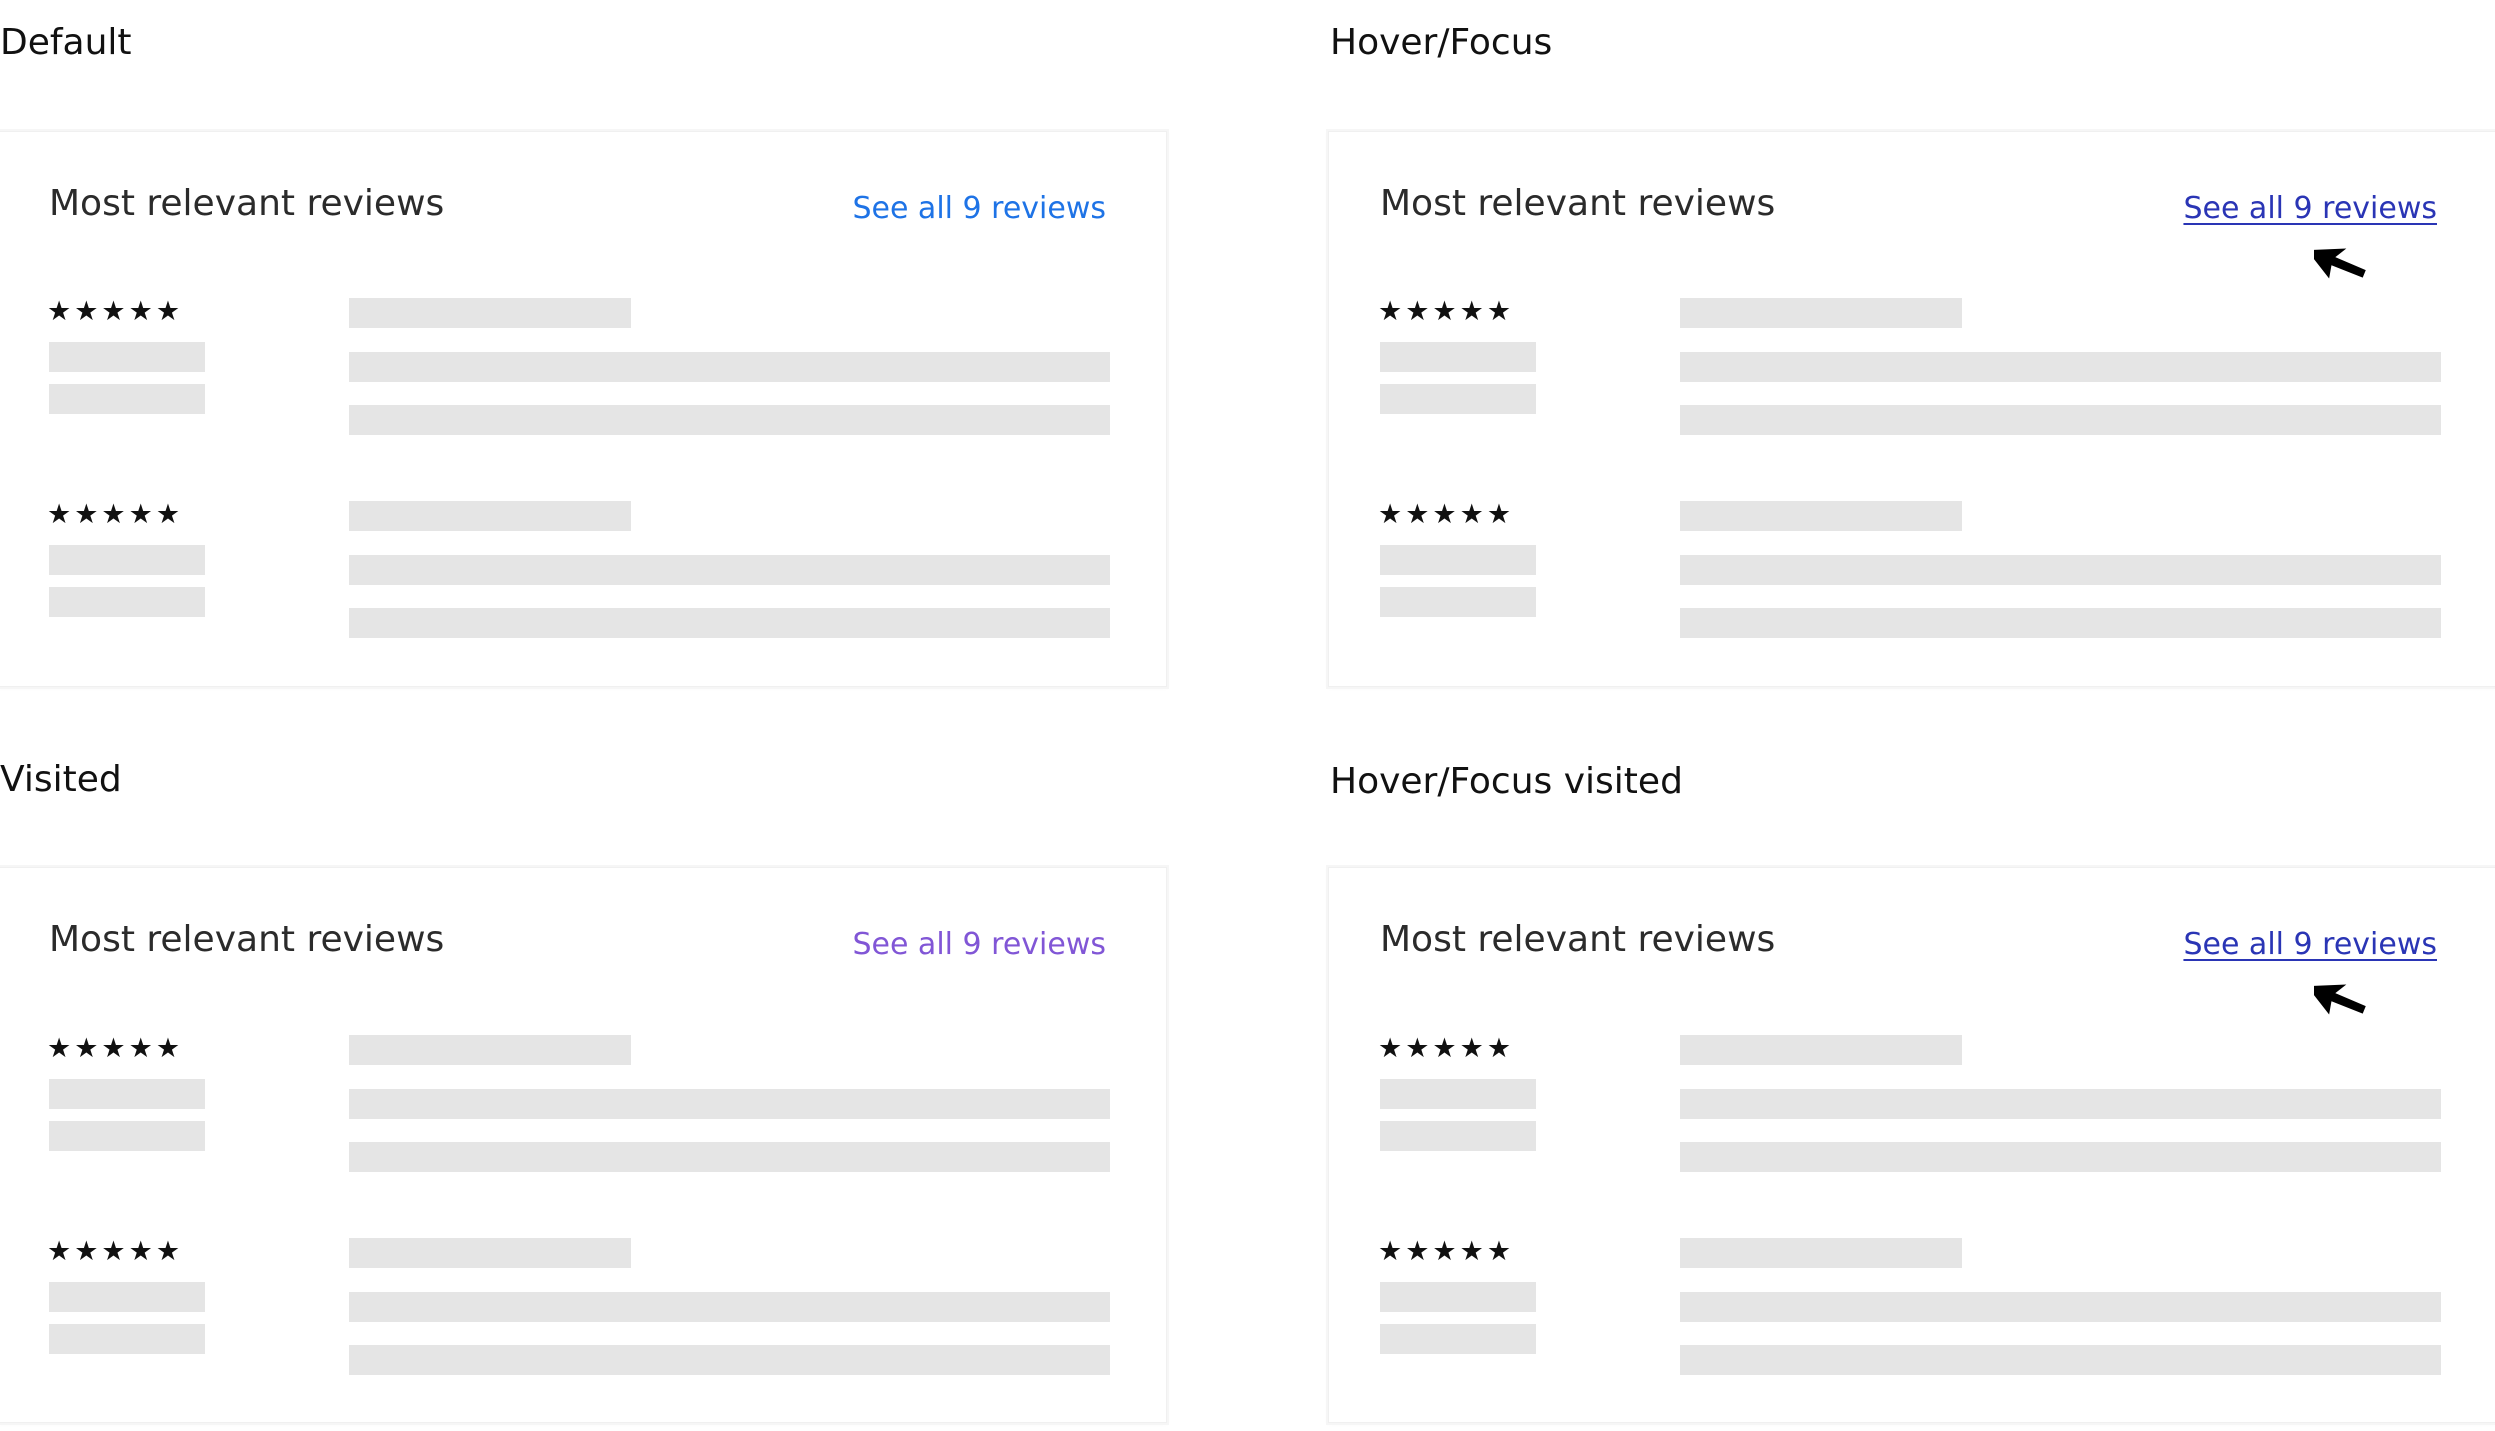 The height and width of the screenshot is (1431, 2495). What do you see at coordinates (1441, 42) in the screenshot?
I see `state-label-hover-focus: Hover/Focus` at bounding box center [1441, 42].